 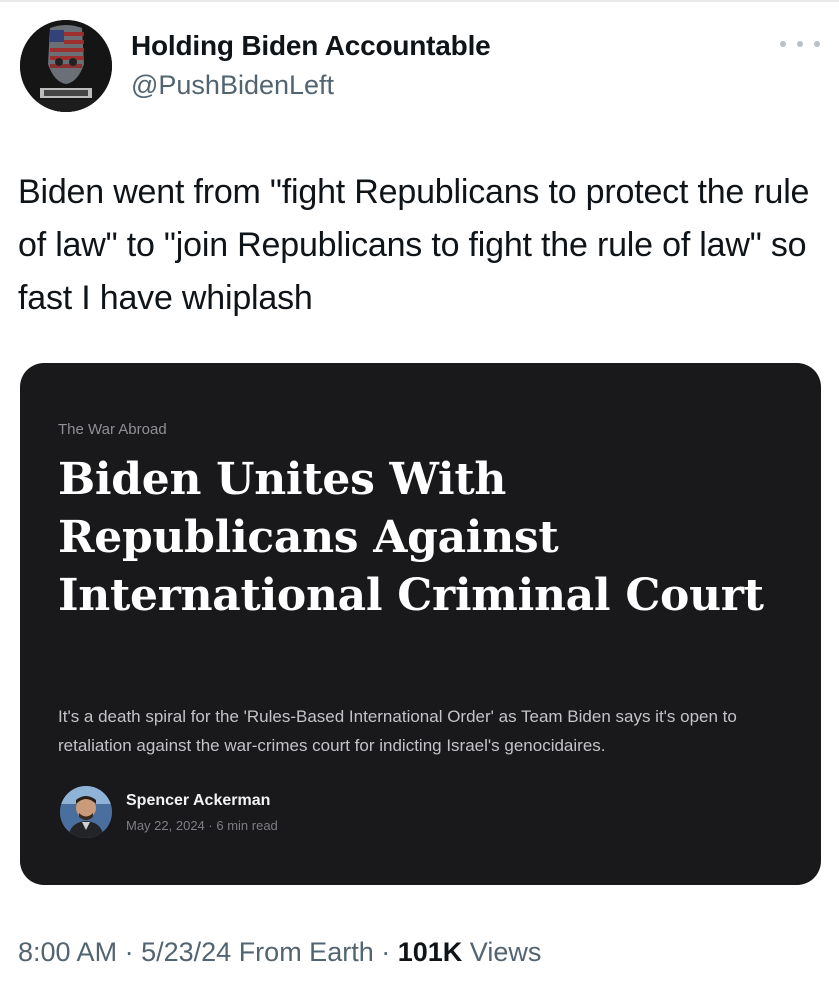 What do you see at coordinates (247, 825) in the screenshot?
I see `article-read-time: 6 min read` at bounding box center [247, 825].